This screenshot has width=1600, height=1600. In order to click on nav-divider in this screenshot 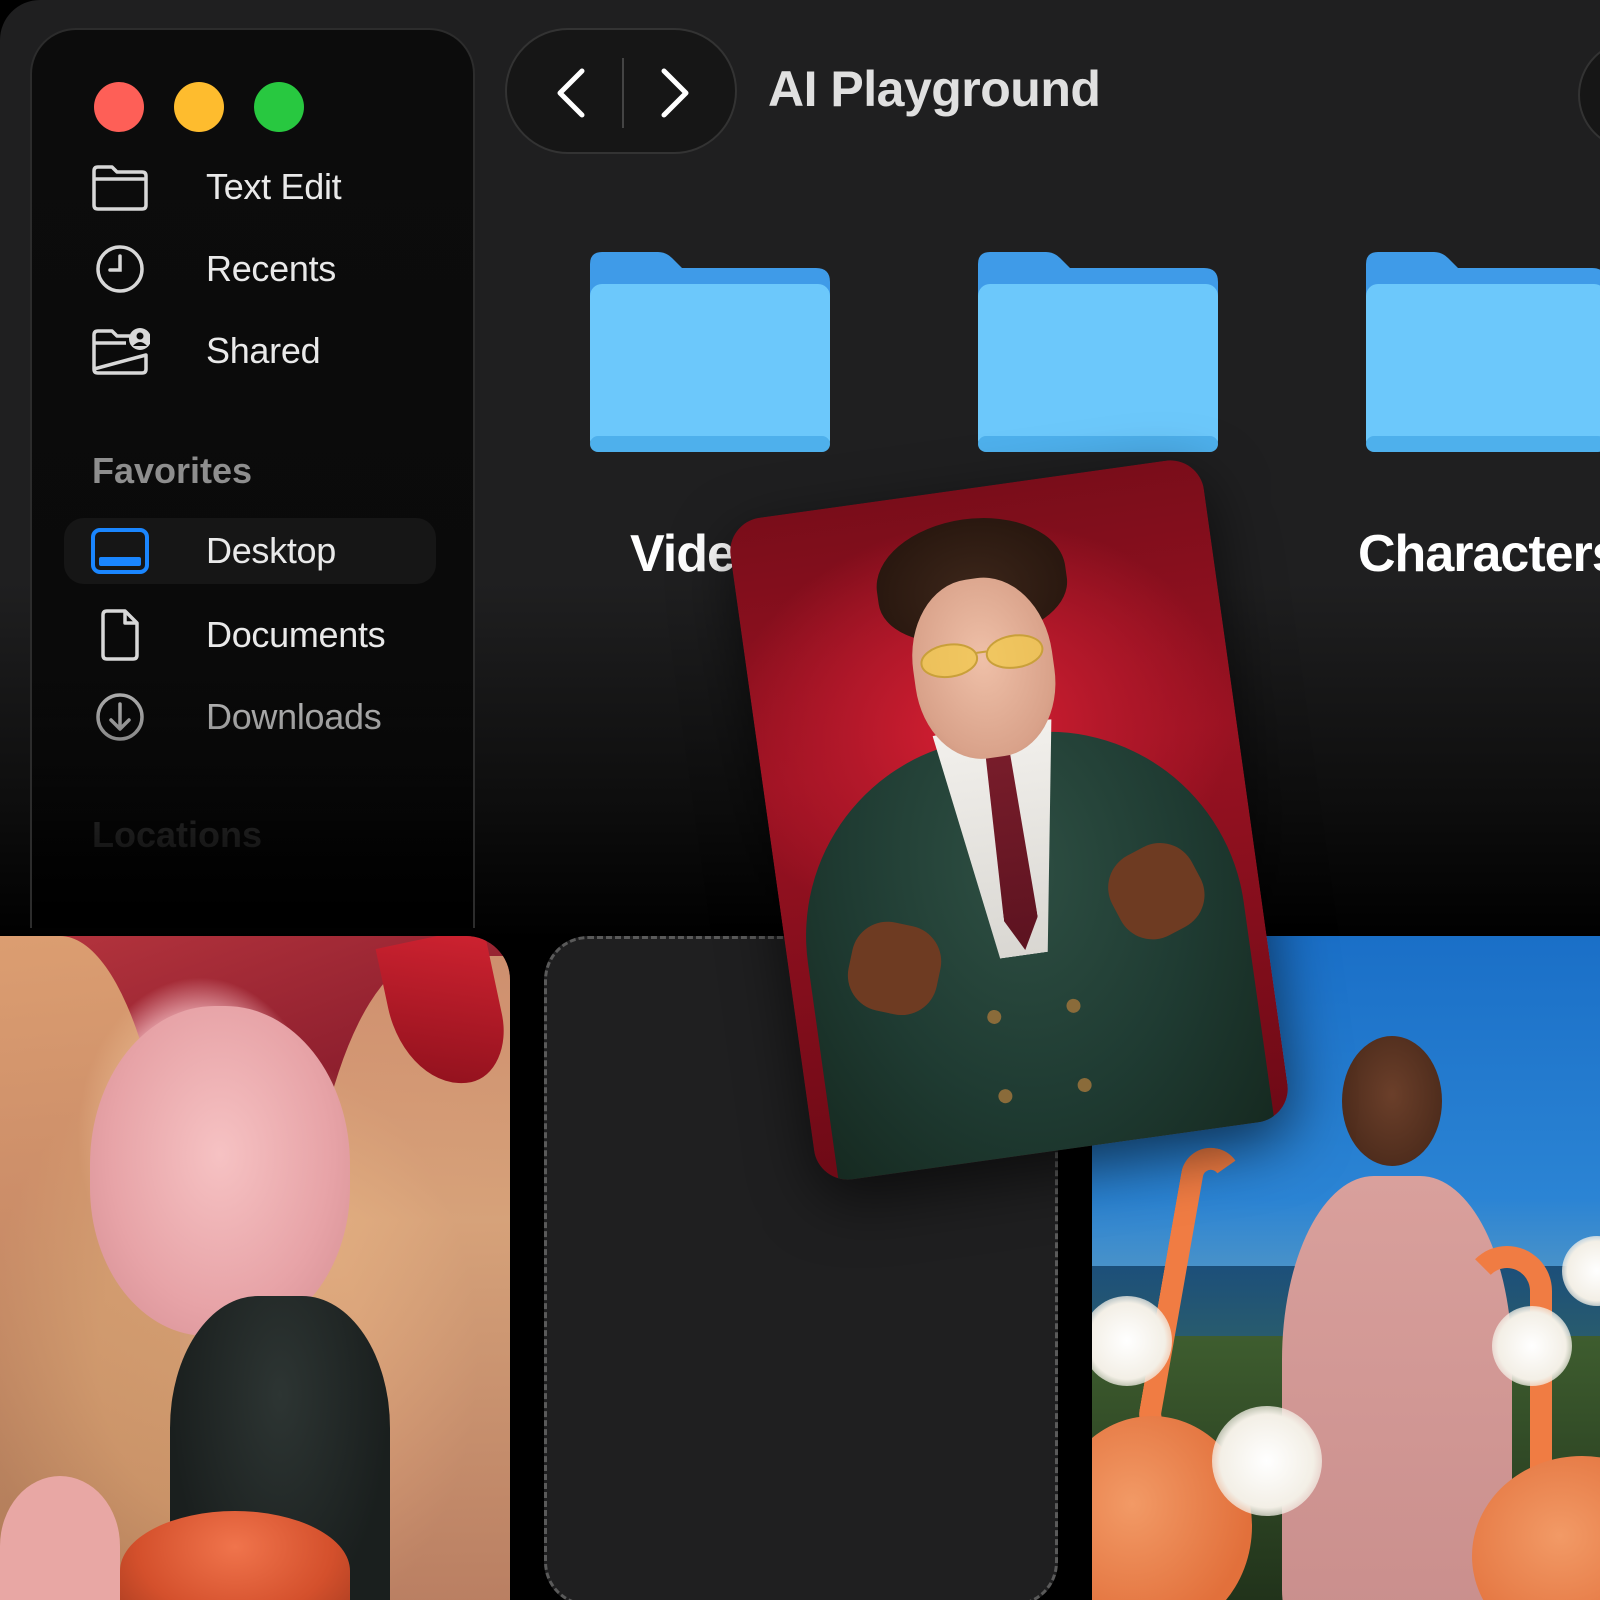, I will do `click(623, 93)`.